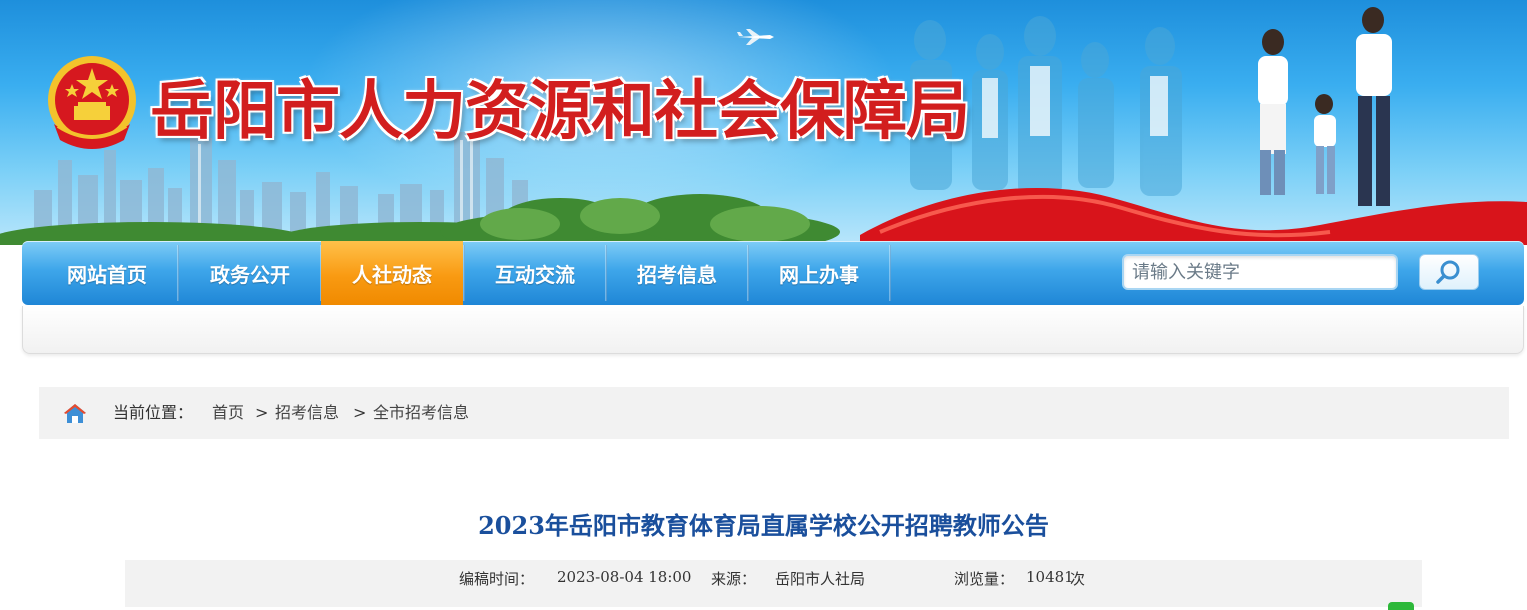 The height and width of the screenshot is (610, 1527). Describe the element at coordinates (1050, 577) in the screenshot. I see `views-value: 10481` at that location.